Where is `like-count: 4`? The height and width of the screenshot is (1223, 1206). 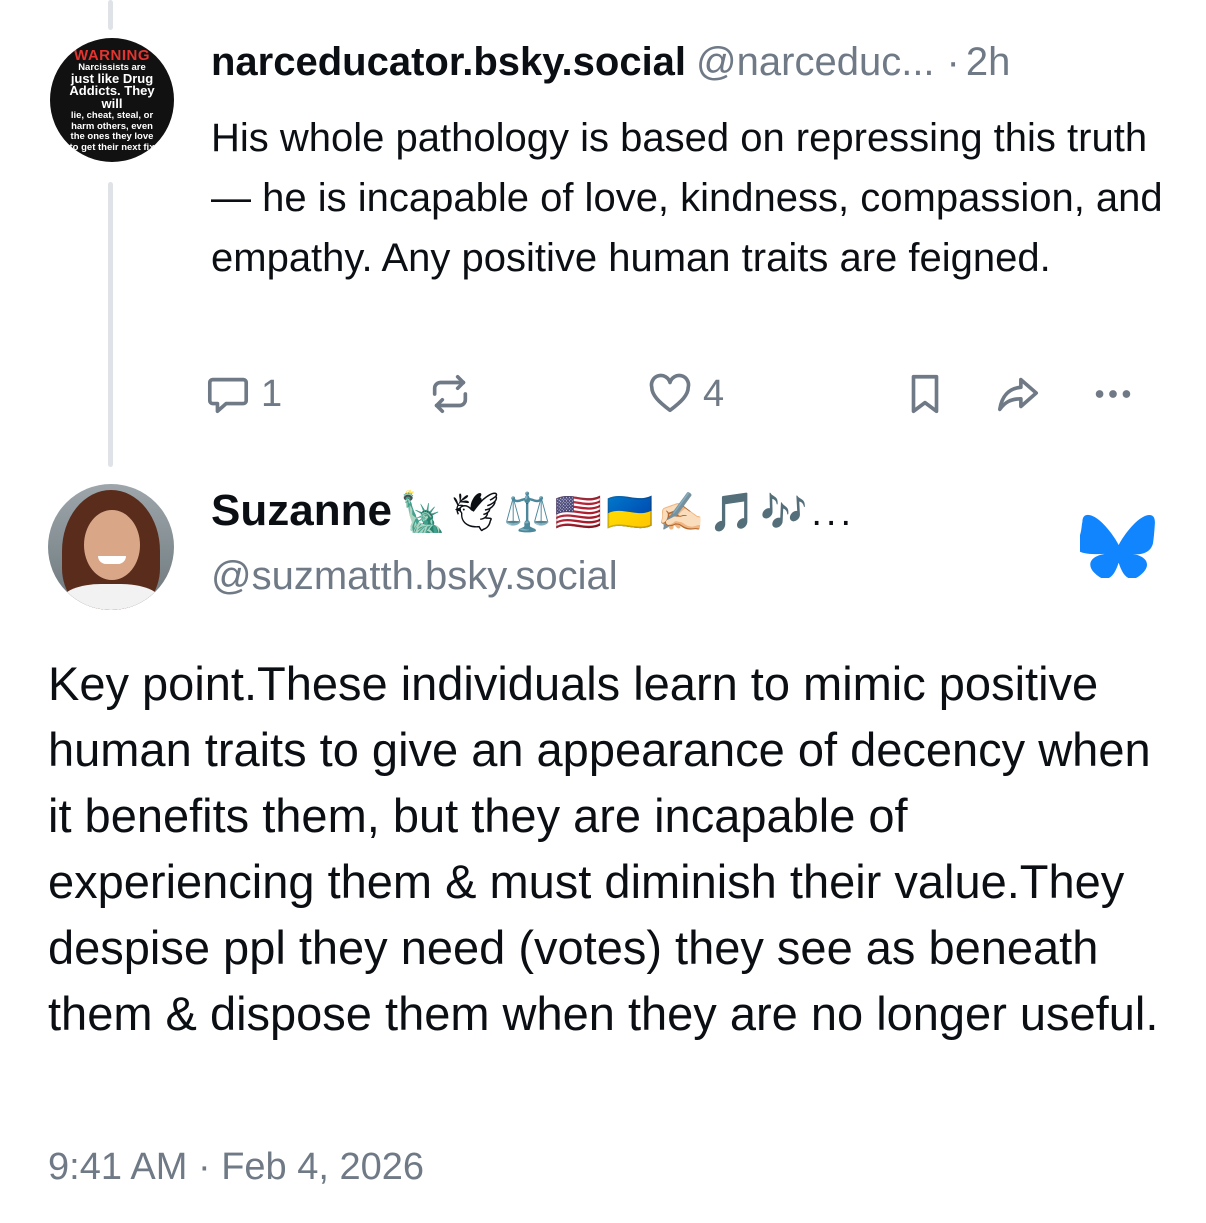
like-count: 4 is located at coordinates (714, 393).